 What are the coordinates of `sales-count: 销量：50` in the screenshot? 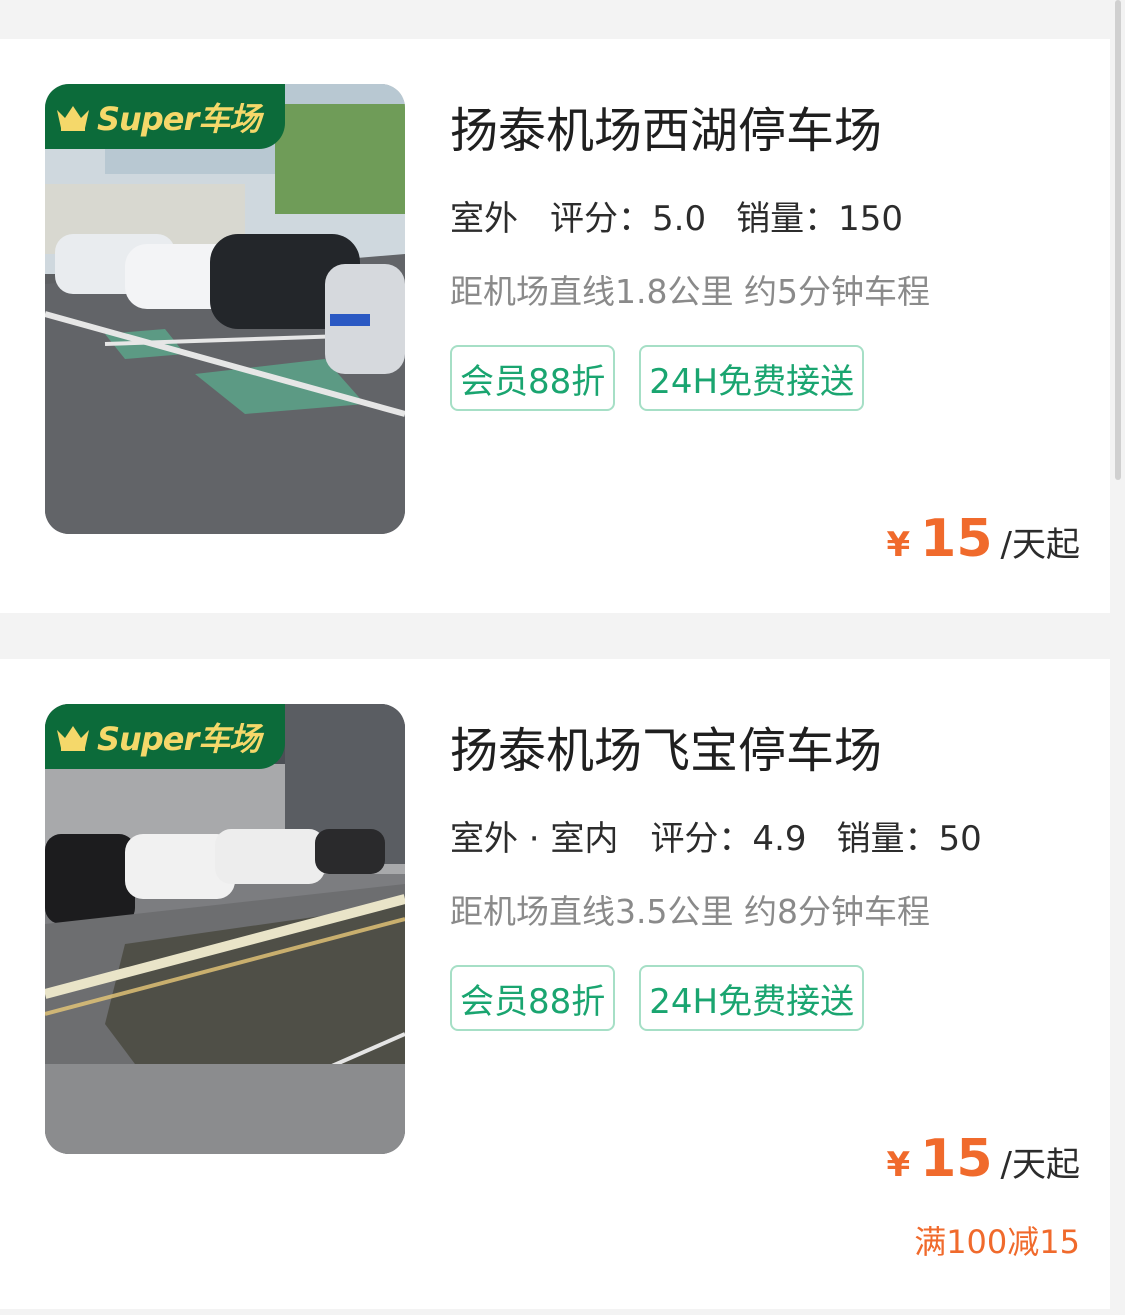 It's located at (909, 839).